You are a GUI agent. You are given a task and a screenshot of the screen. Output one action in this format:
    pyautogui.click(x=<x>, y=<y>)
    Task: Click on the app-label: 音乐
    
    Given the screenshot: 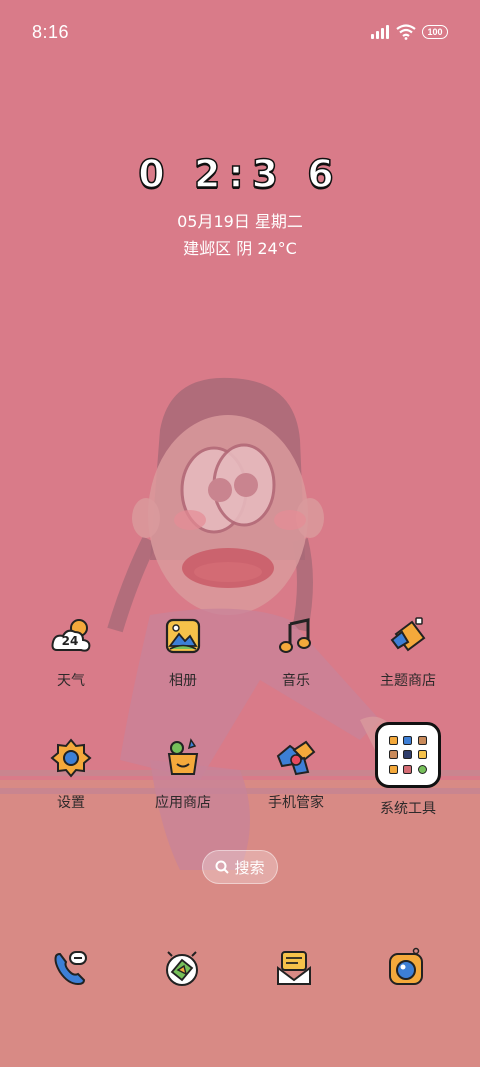 What is the action you would take?
    pyautogui.click(x=296, y=681)
    